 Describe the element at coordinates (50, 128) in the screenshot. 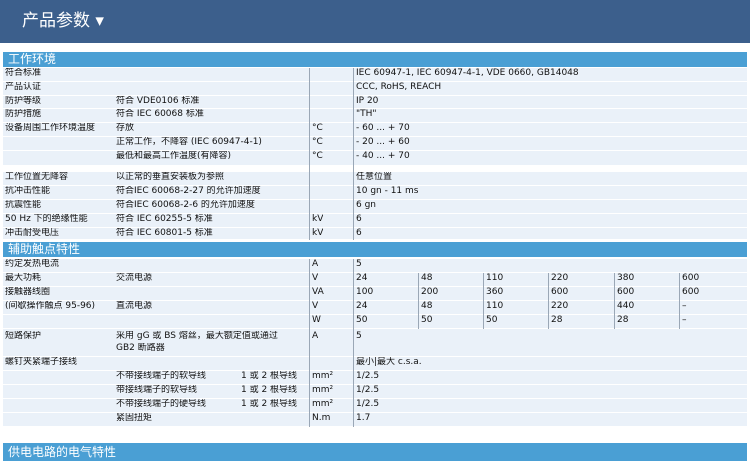

I see `cell-label: 设备周围工作环境温度` at that location.